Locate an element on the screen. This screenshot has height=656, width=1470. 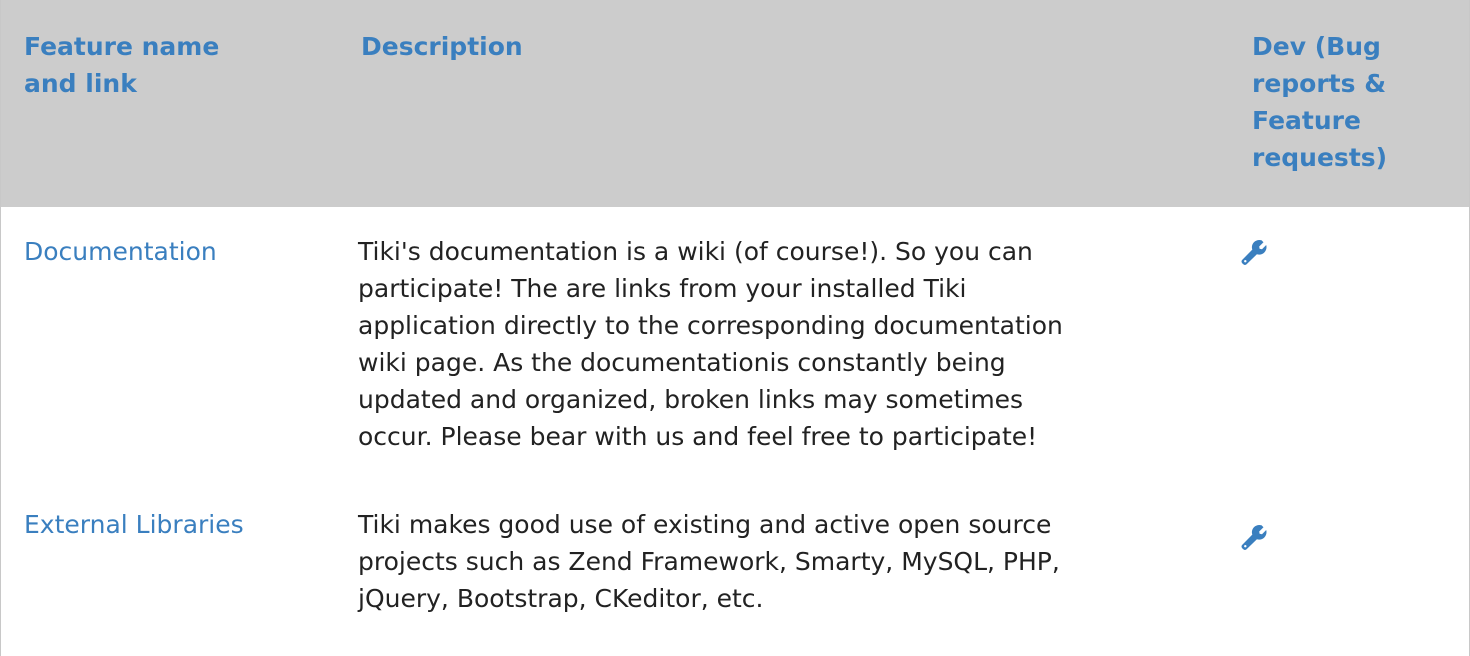
feature-link-external-libraries: External Libraries is located at coordinates (134, 524).